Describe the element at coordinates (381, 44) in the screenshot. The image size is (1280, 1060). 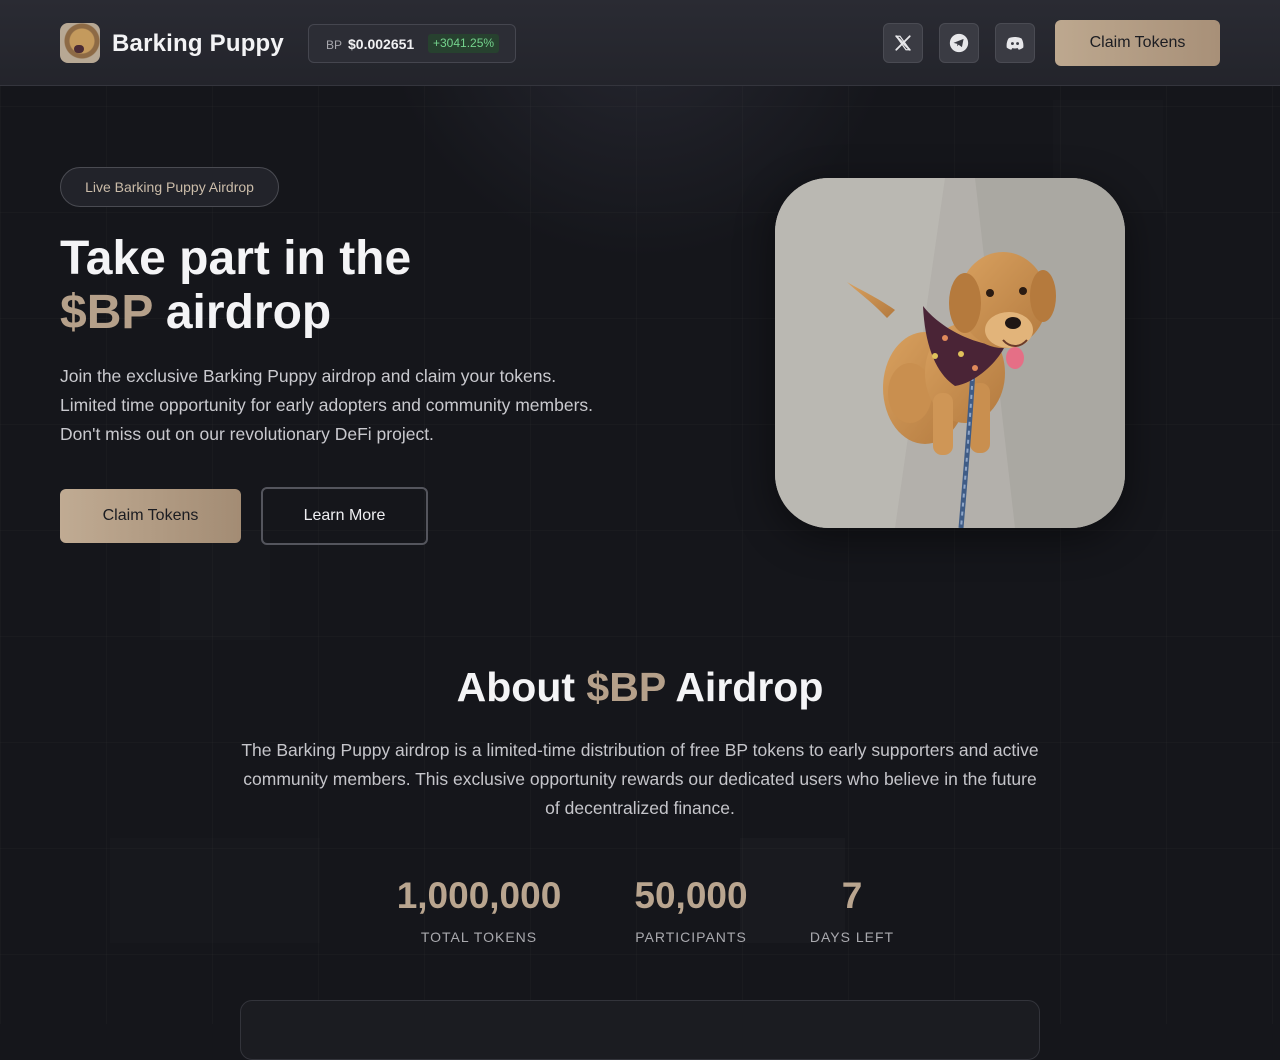
I see `token-price: $0.002651` at that location.